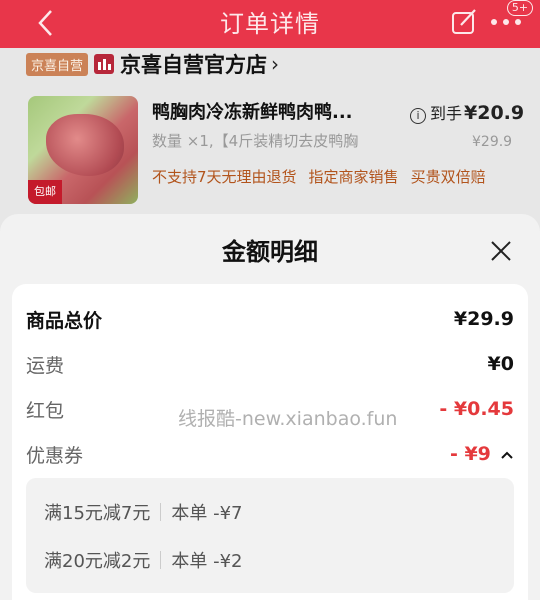 The image size is (540, 600). I want to click on coupon-name: 满15元减7元, so click(97, 513).